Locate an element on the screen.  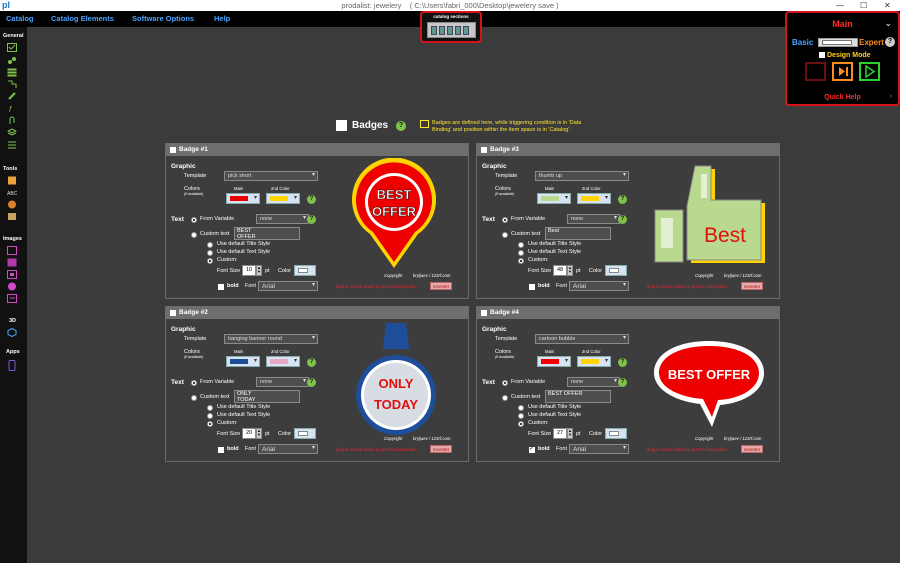
image-icon is located at coordinates (12, 250).